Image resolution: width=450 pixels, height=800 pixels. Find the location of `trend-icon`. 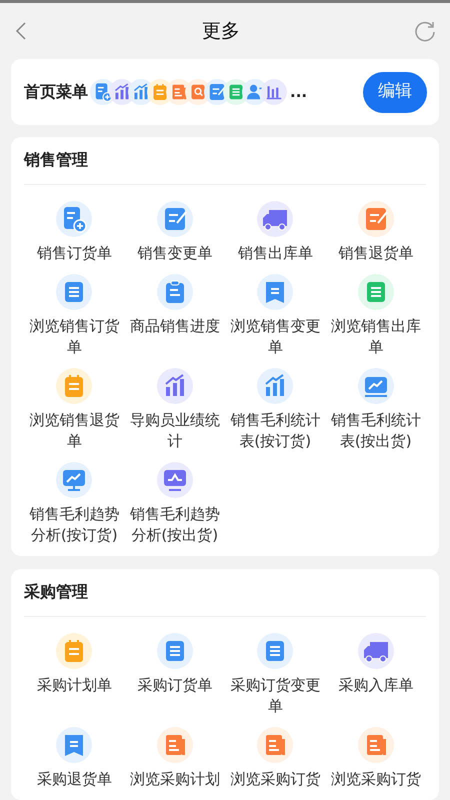

trend-icon is located at coordinates (376, 386).